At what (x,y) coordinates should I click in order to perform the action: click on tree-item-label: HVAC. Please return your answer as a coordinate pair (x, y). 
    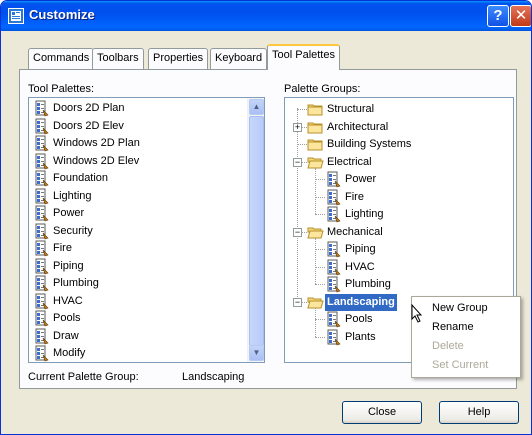
    Looking at the image, I should click on (360, 266).